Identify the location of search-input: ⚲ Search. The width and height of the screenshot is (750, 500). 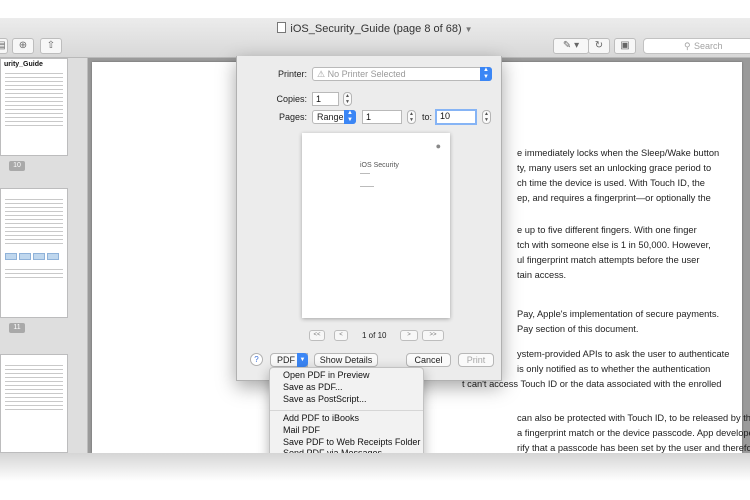
(696, 46).